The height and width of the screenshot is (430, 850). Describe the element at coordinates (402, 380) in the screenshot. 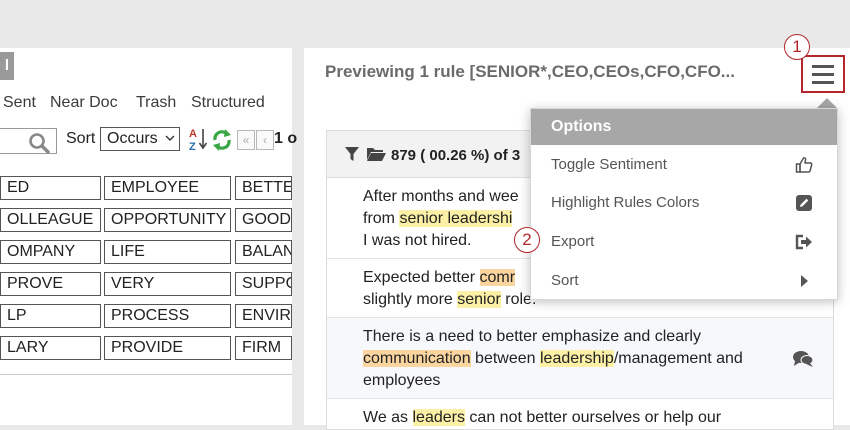

I see `snippet-text: employees` at that location.